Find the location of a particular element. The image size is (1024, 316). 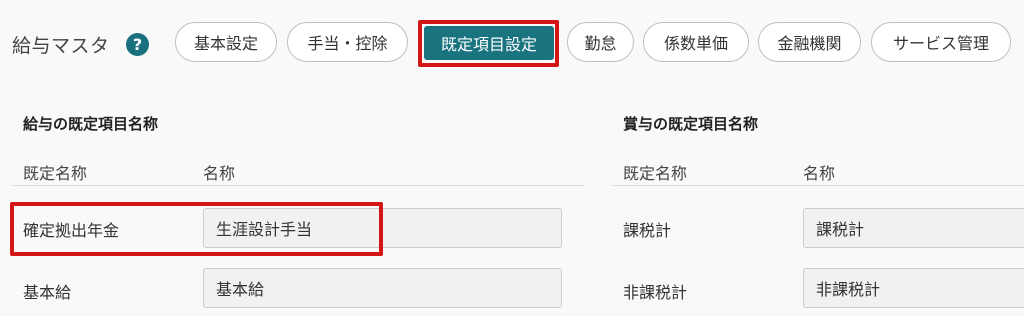

tab-financial-institutions: 金融機関 is located at coordinates (809, 42).